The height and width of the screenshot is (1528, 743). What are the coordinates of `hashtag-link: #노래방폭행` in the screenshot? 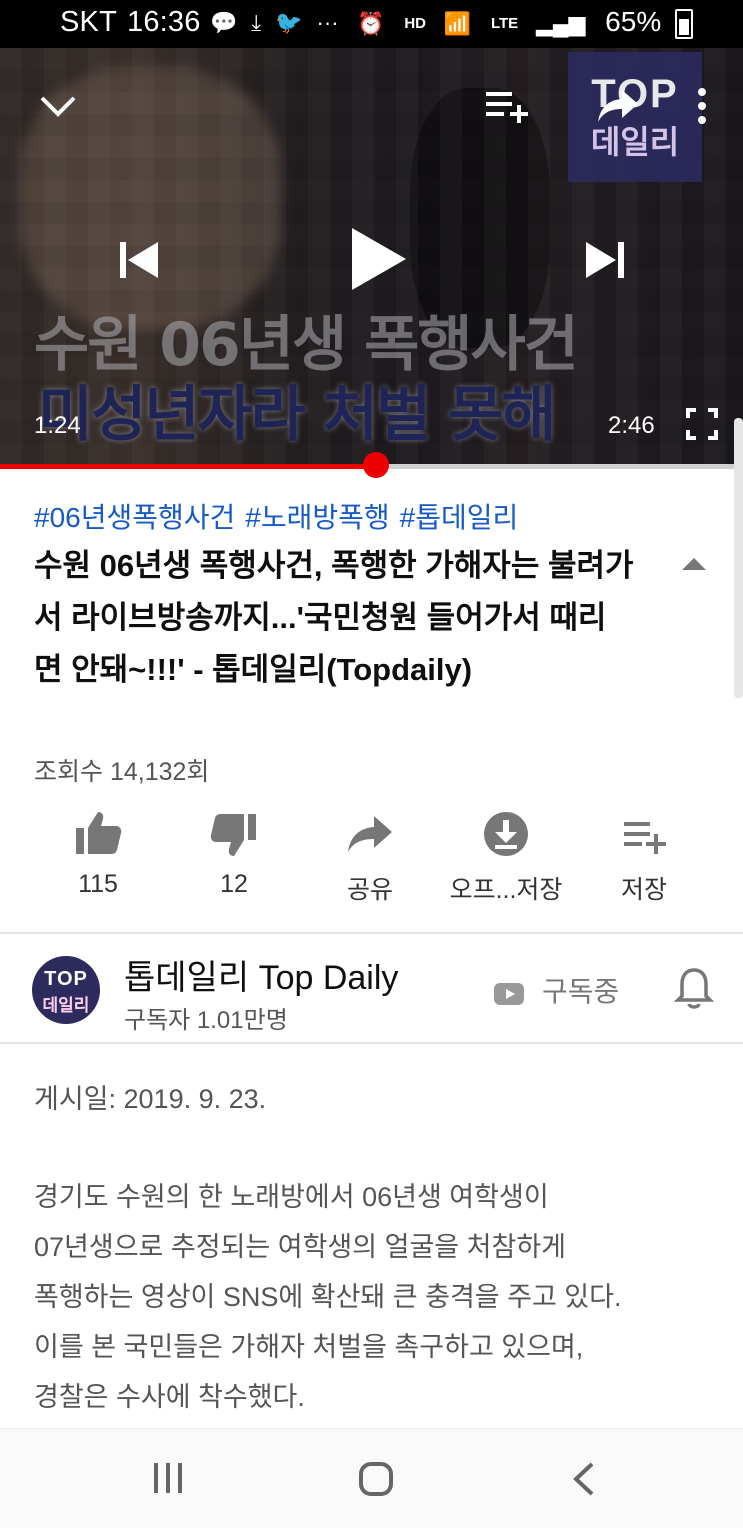 It's located at (317, 517).